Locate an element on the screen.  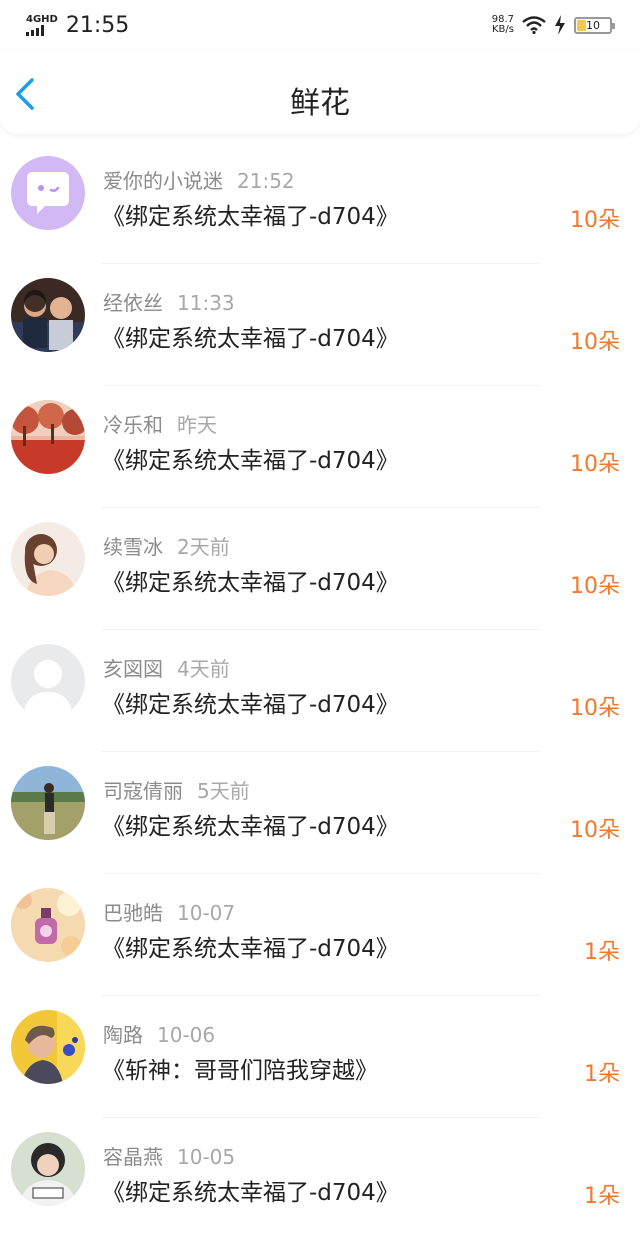
list-item: 巴驰皓 10-07 《绑定系统太幸福了-d704》 1朵 is located at coordinates (320, 935).